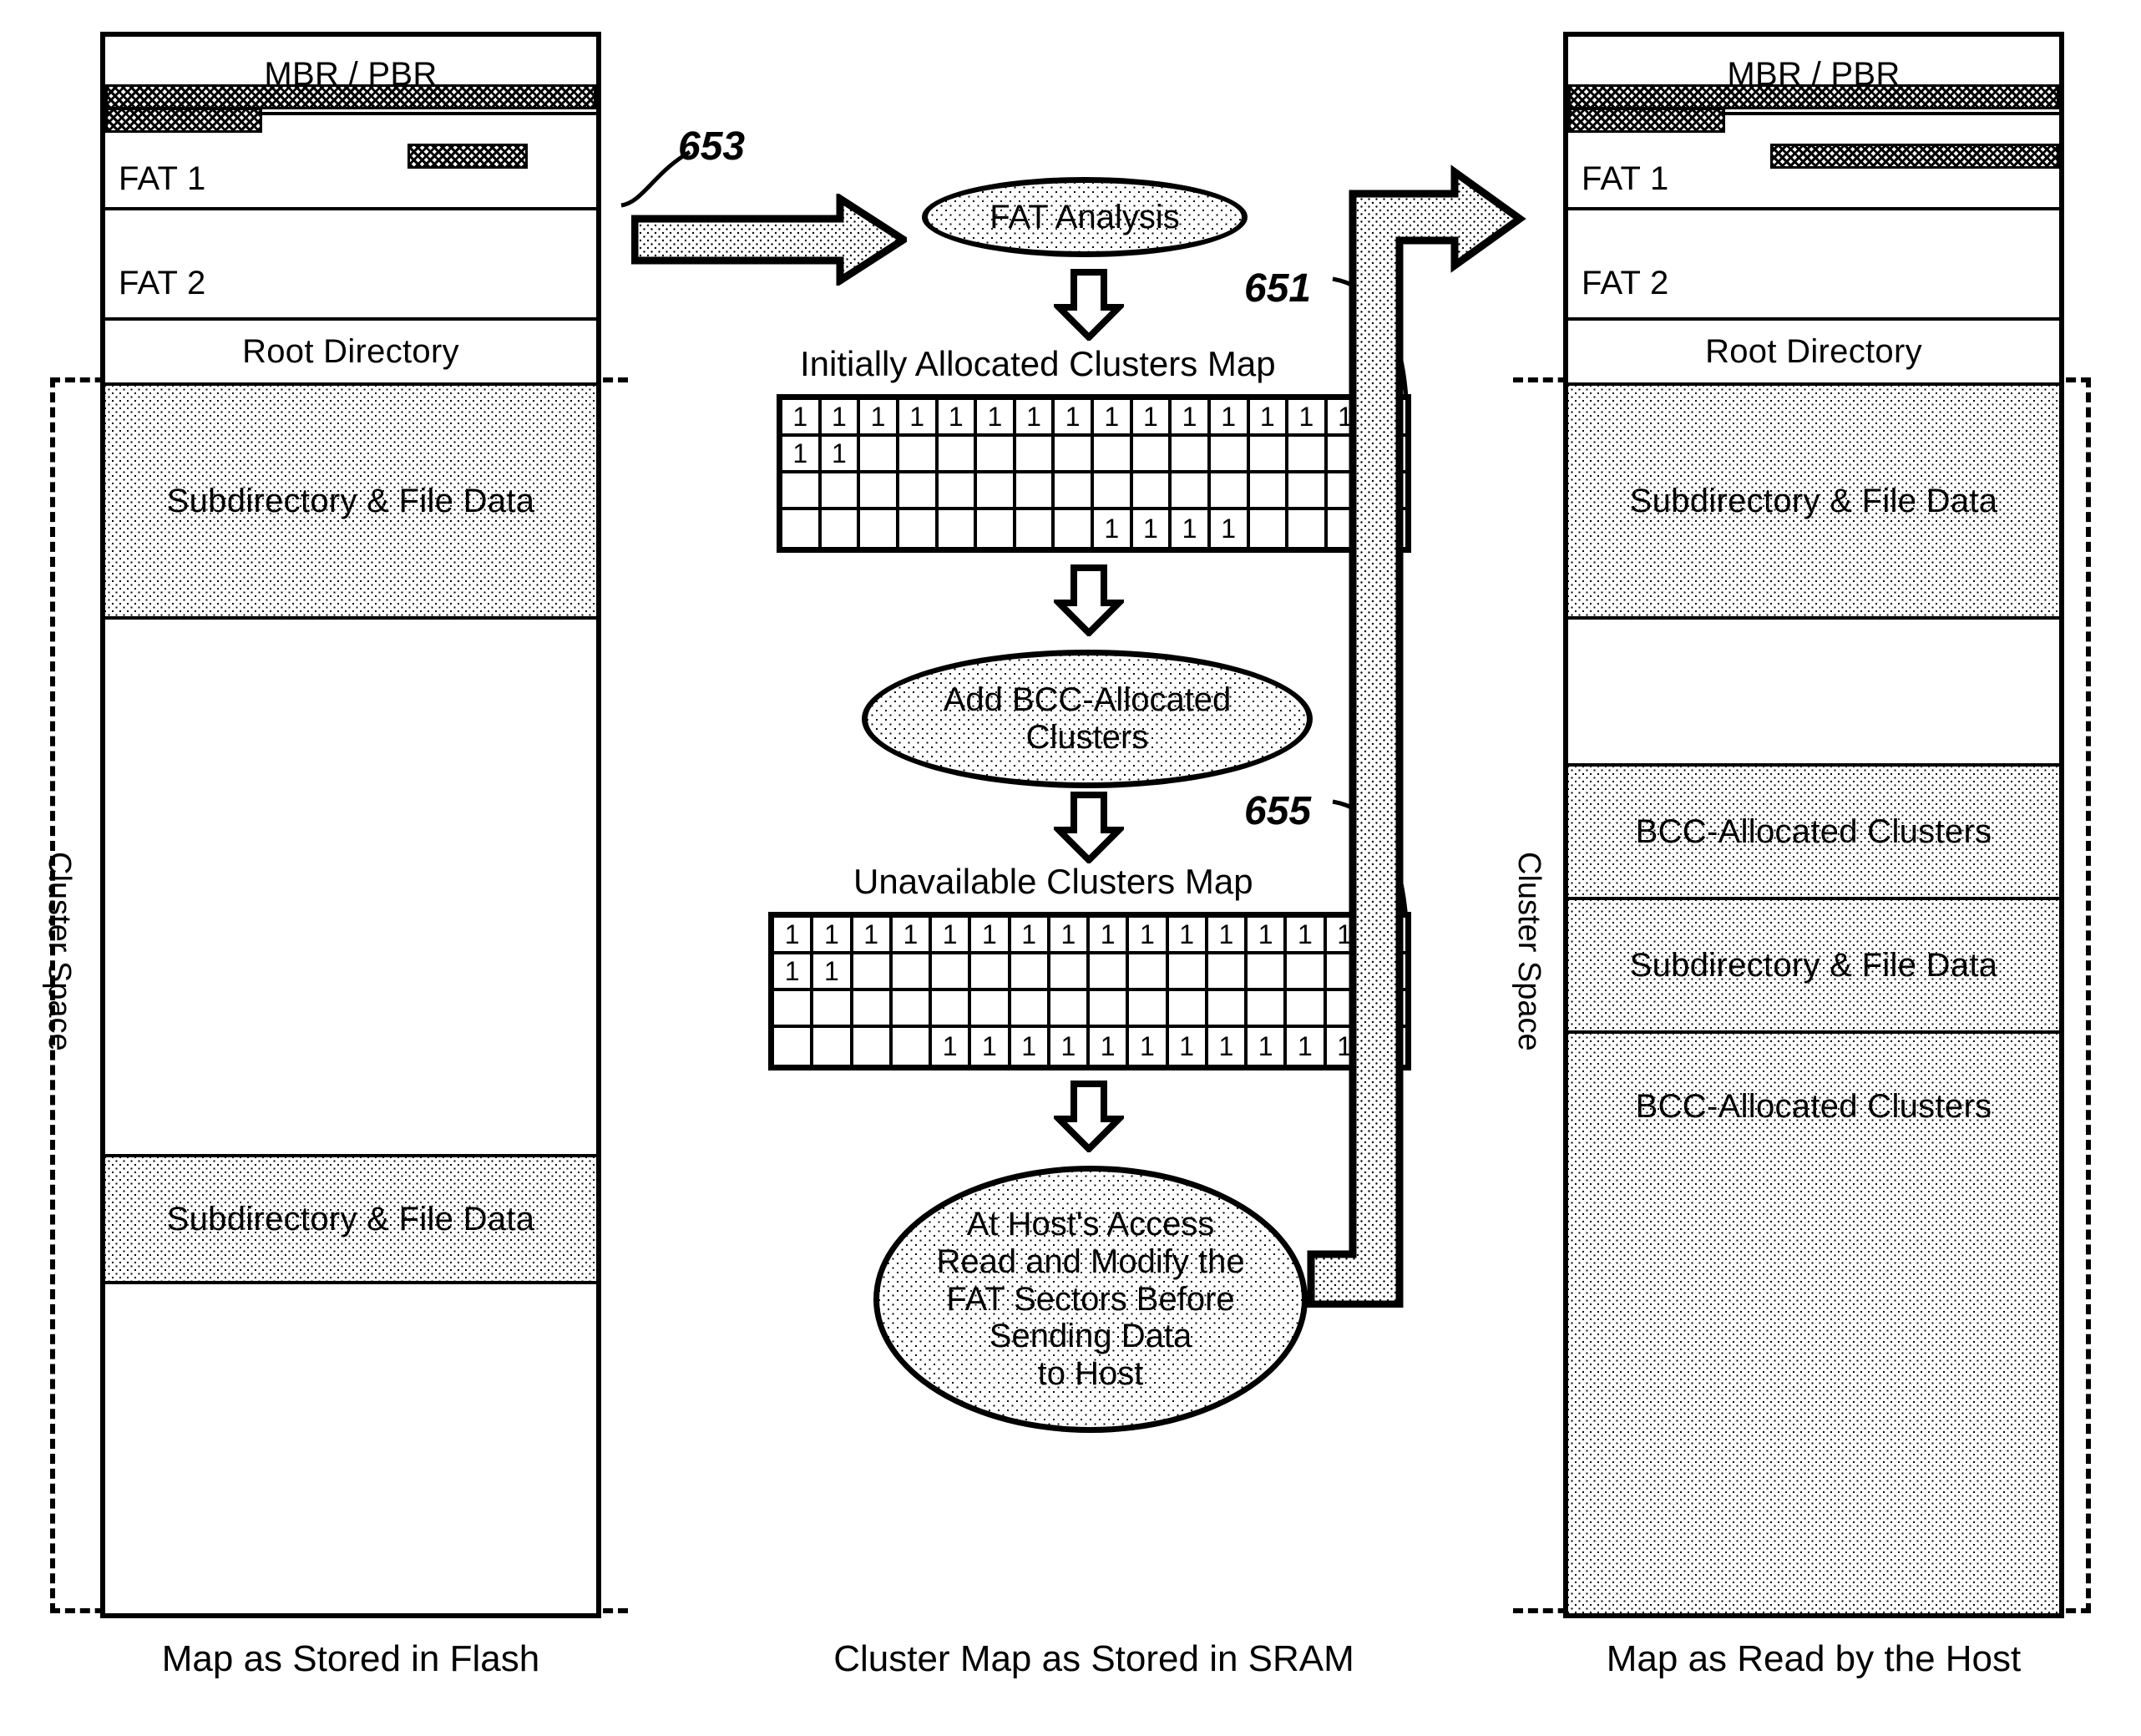 The width and height of the screenshot is (2141, 1736). What do you see at coordinates (1625, 178) in the screenshot?
I see `host-seg-fat1-label: FAT 1` at bounding box center [1625, 178].